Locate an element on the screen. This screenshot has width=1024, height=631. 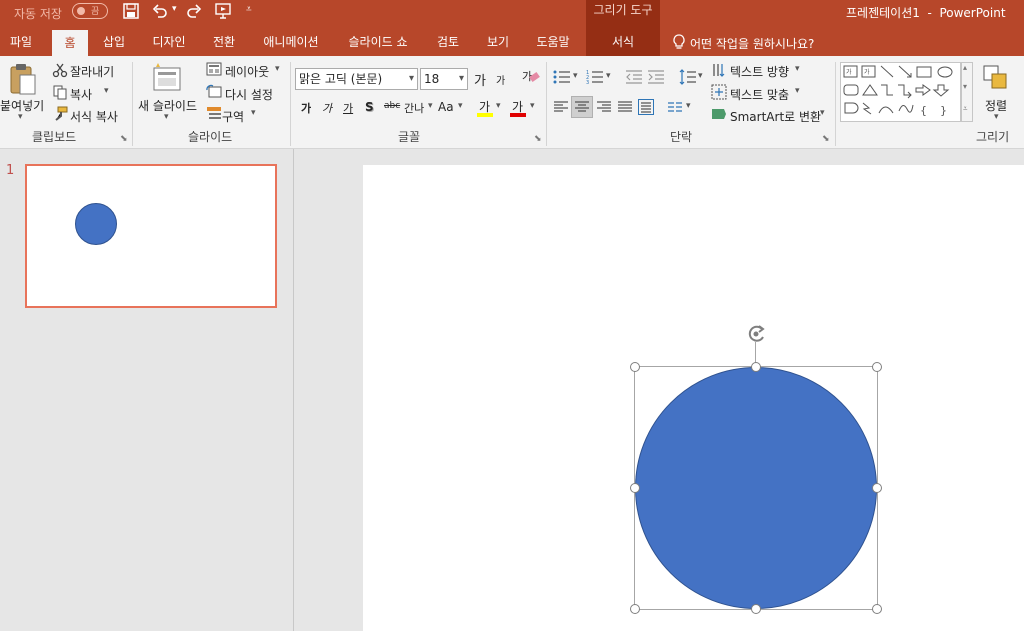
text-direction-button: 텍스트 방향 is located at coordinates (759, 71).